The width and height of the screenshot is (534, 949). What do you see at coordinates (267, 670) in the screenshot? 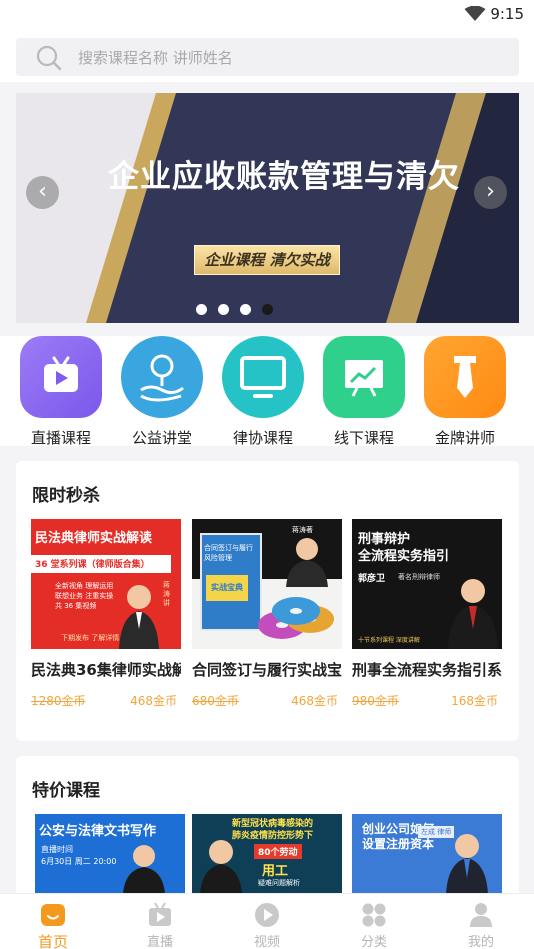
I see `course-name: 合同签订与履行实战宝典` at bounding box center [267, 670].